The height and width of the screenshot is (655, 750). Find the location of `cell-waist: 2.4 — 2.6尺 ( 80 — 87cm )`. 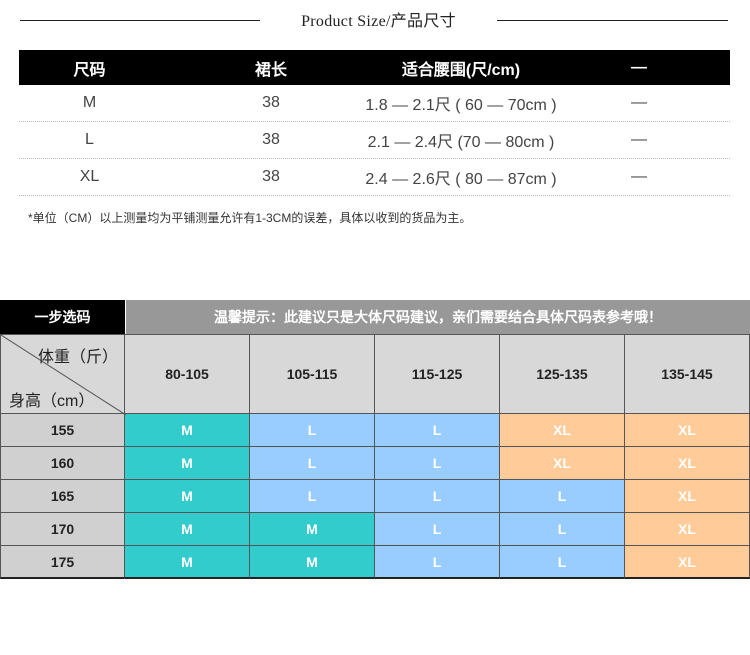

cell-waist: 2.4 — 2.6尺 ( 80 — 87cm ) is located at coordinates (461, 179).